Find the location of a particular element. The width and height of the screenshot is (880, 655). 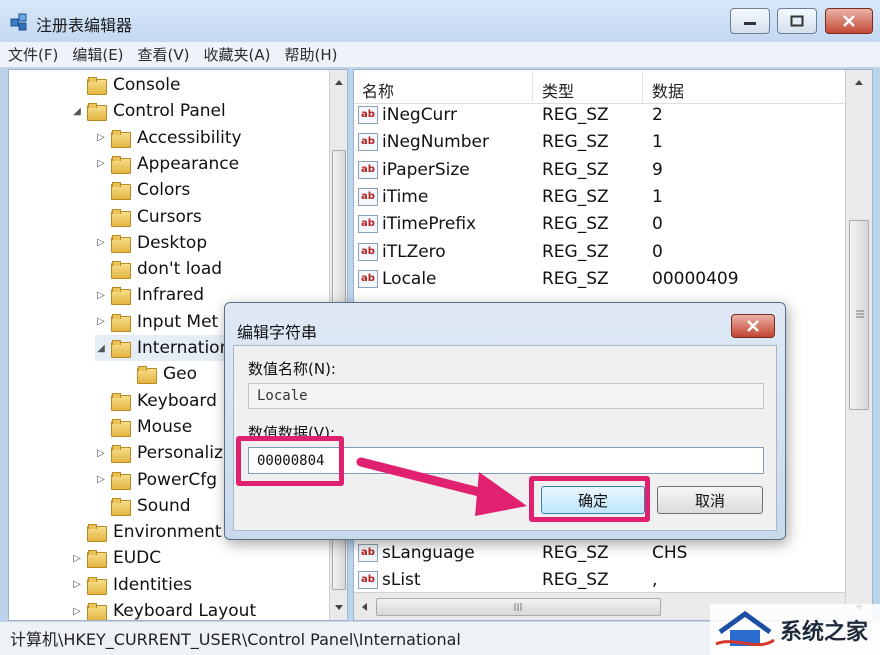

tree-item-label: Desktop is located at coordinates (172, 242).